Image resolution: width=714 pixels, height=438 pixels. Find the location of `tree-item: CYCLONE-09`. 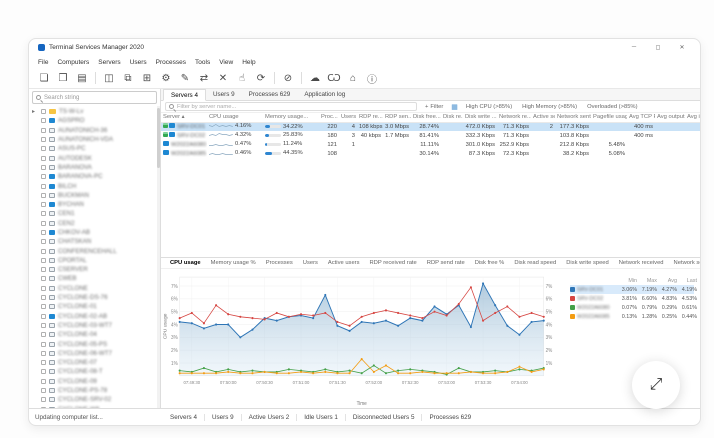

tree-item: CYCLONE-09 is located at coordinates (94, 381).